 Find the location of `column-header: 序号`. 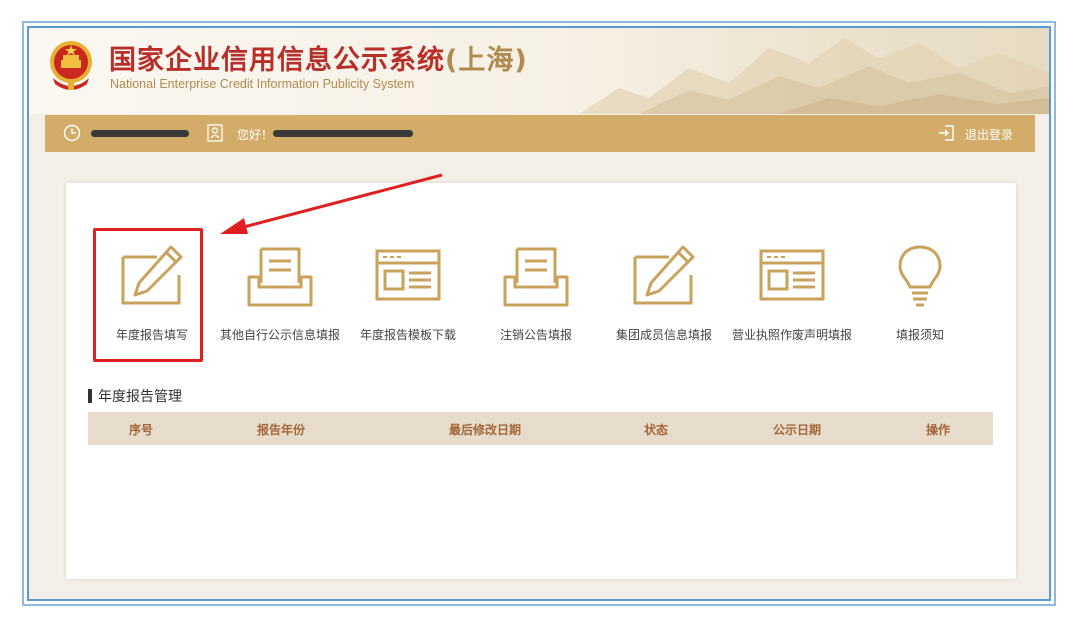

column-header: 序号 is located at coordinates (141, 430).